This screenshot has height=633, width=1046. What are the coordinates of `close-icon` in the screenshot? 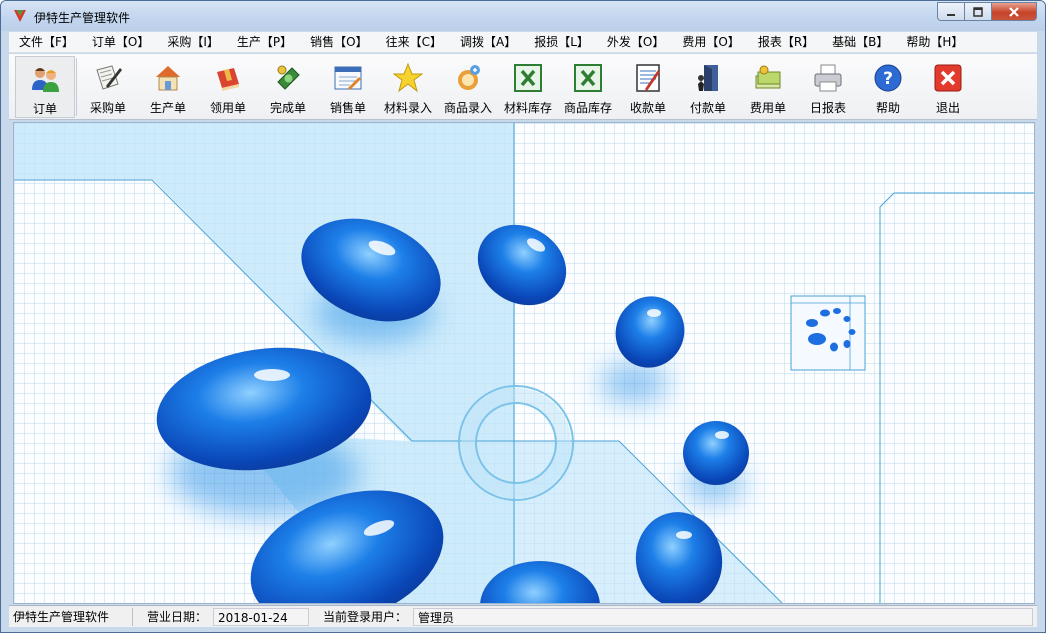 It's located at (1014, 11).